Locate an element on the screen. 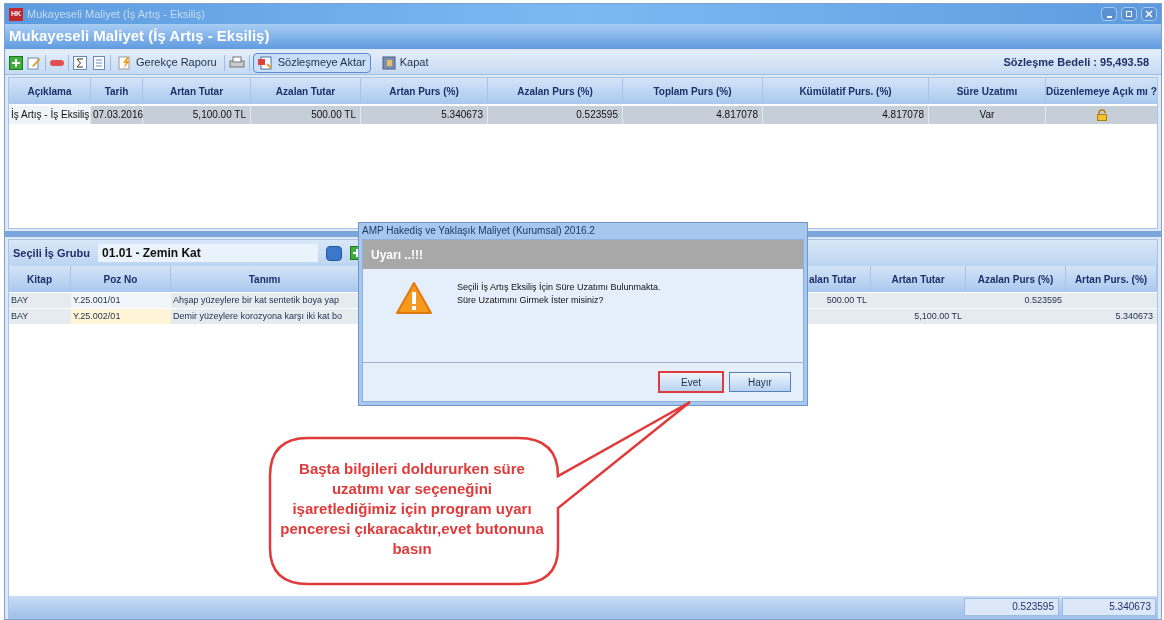 The width and height of the screenshot is (1164, 620). total-cell: 5.340673 is located at coordinates (1109, 607).